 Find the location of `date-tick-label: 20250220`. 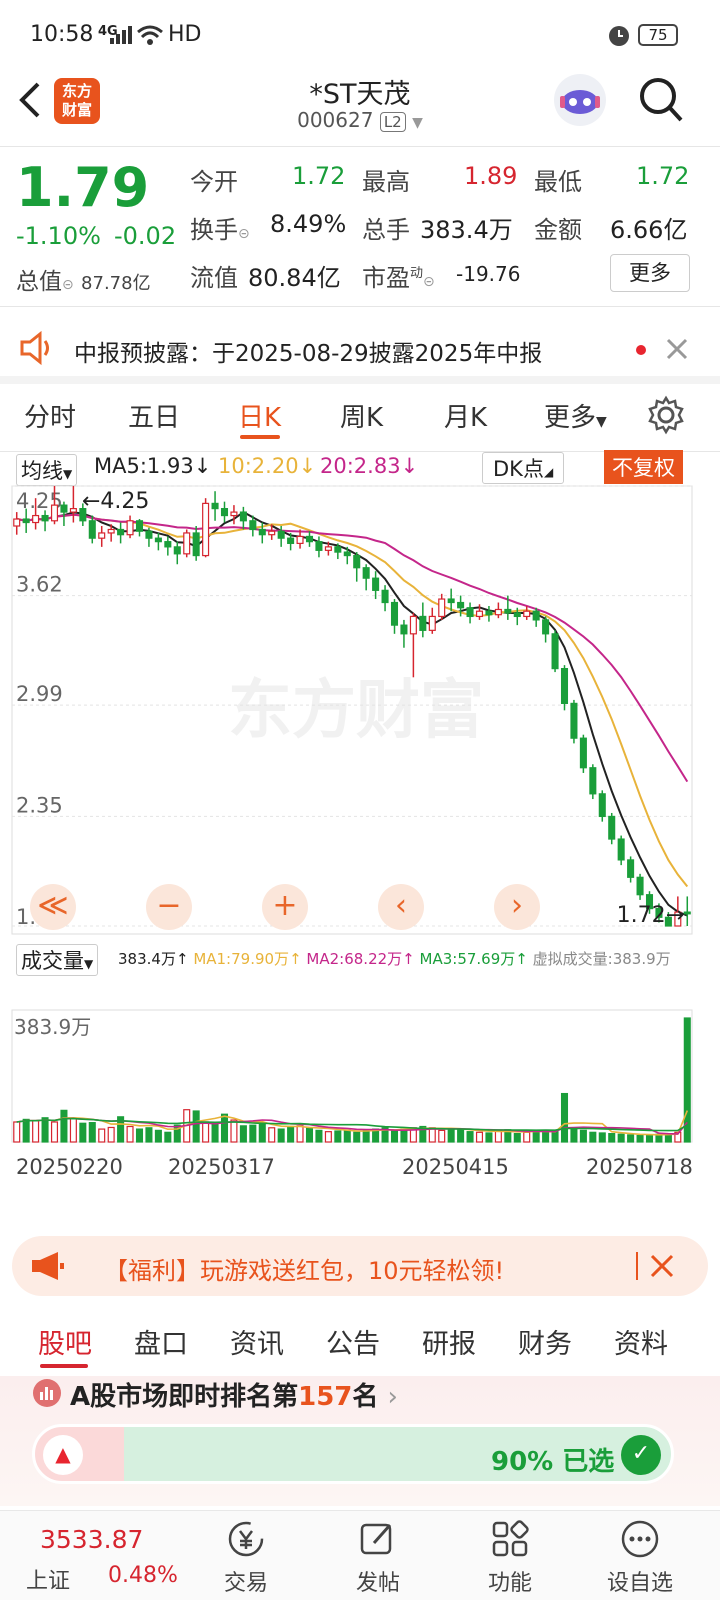

date-tick-label: 20250220 is located at coordinates (69, 1167).